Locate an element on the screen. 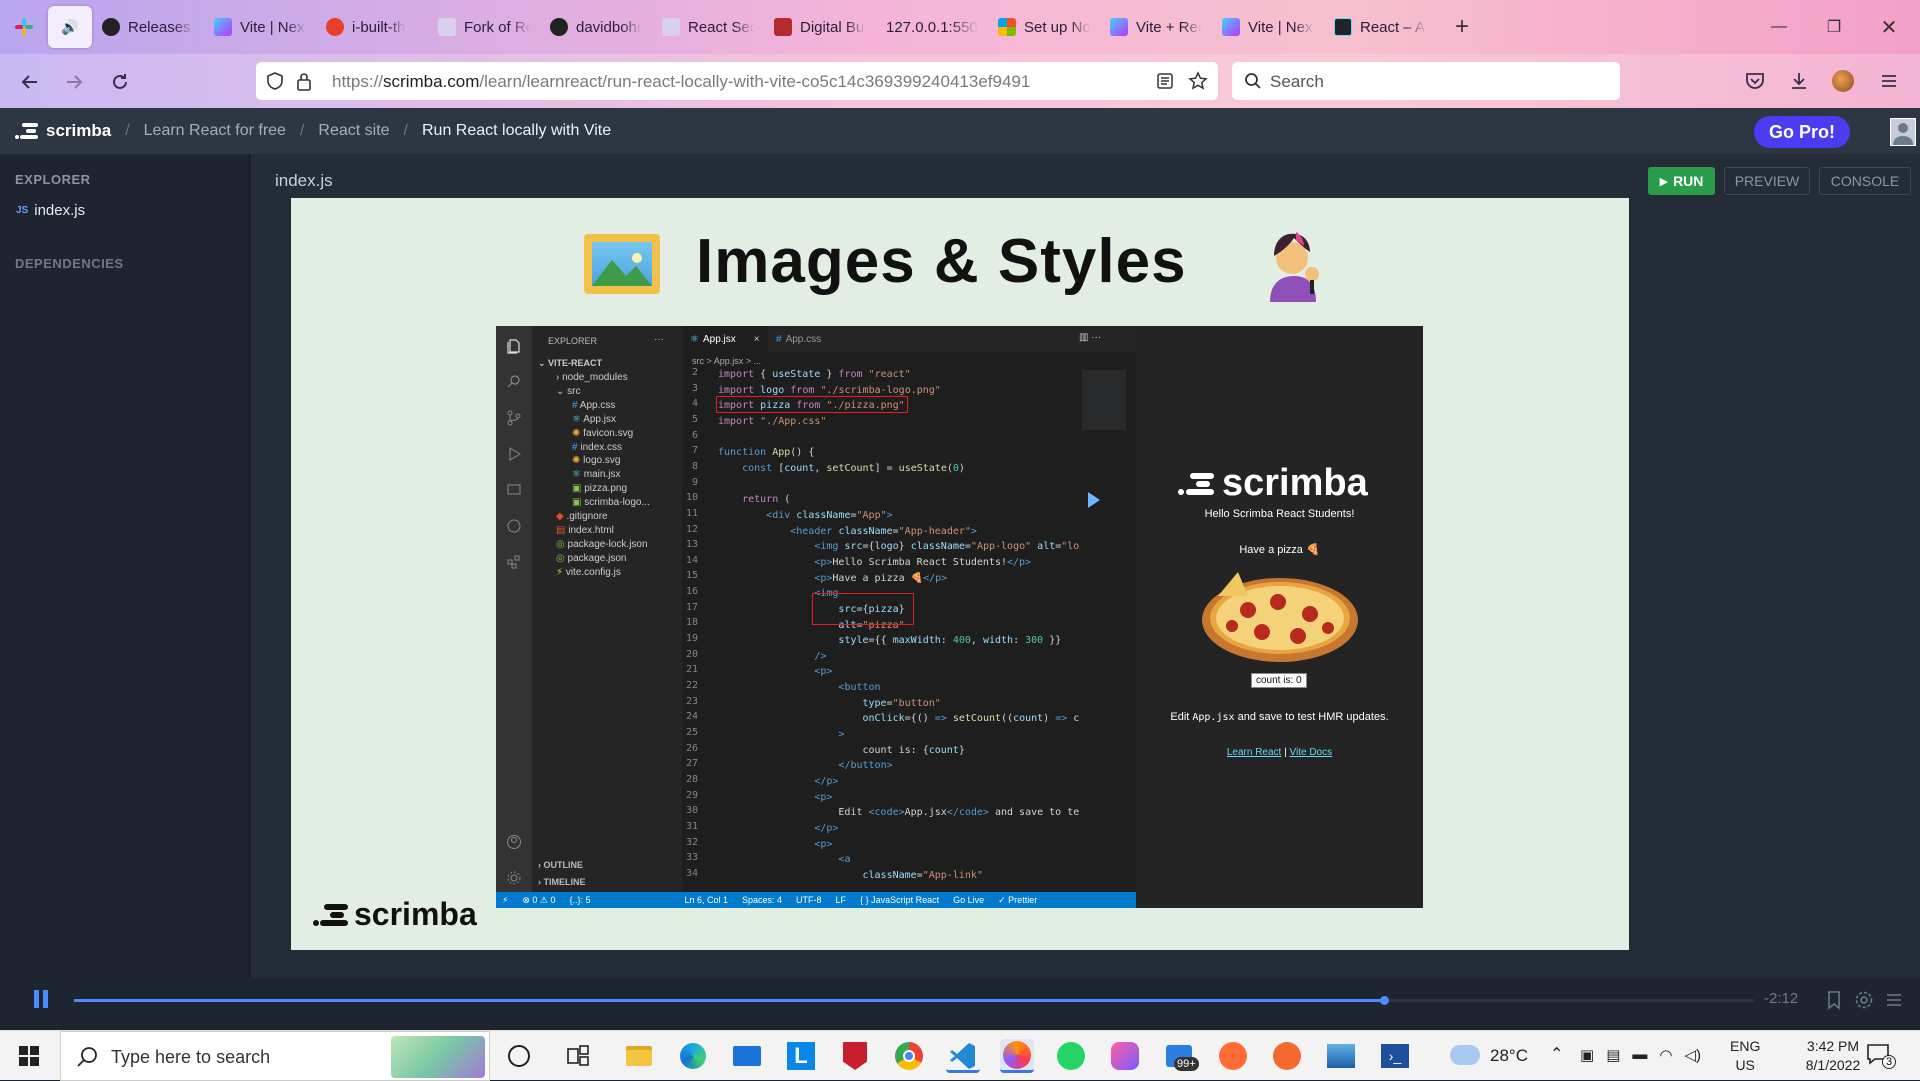  progress-handle is located at coordinates (1384, 1000).